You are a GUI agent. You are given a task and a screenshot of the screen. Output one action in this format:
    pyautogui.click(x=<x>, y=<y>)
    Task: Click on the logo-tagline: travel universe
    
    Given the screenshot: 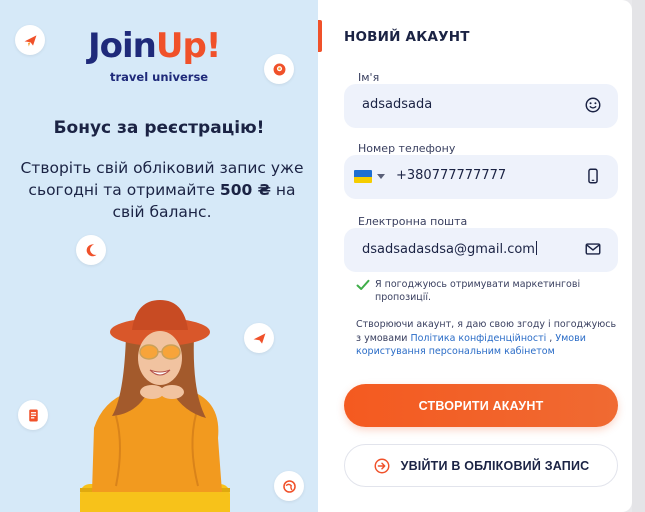 What is the action you would take?
    pyautogui.click(x=159, y=77)
    